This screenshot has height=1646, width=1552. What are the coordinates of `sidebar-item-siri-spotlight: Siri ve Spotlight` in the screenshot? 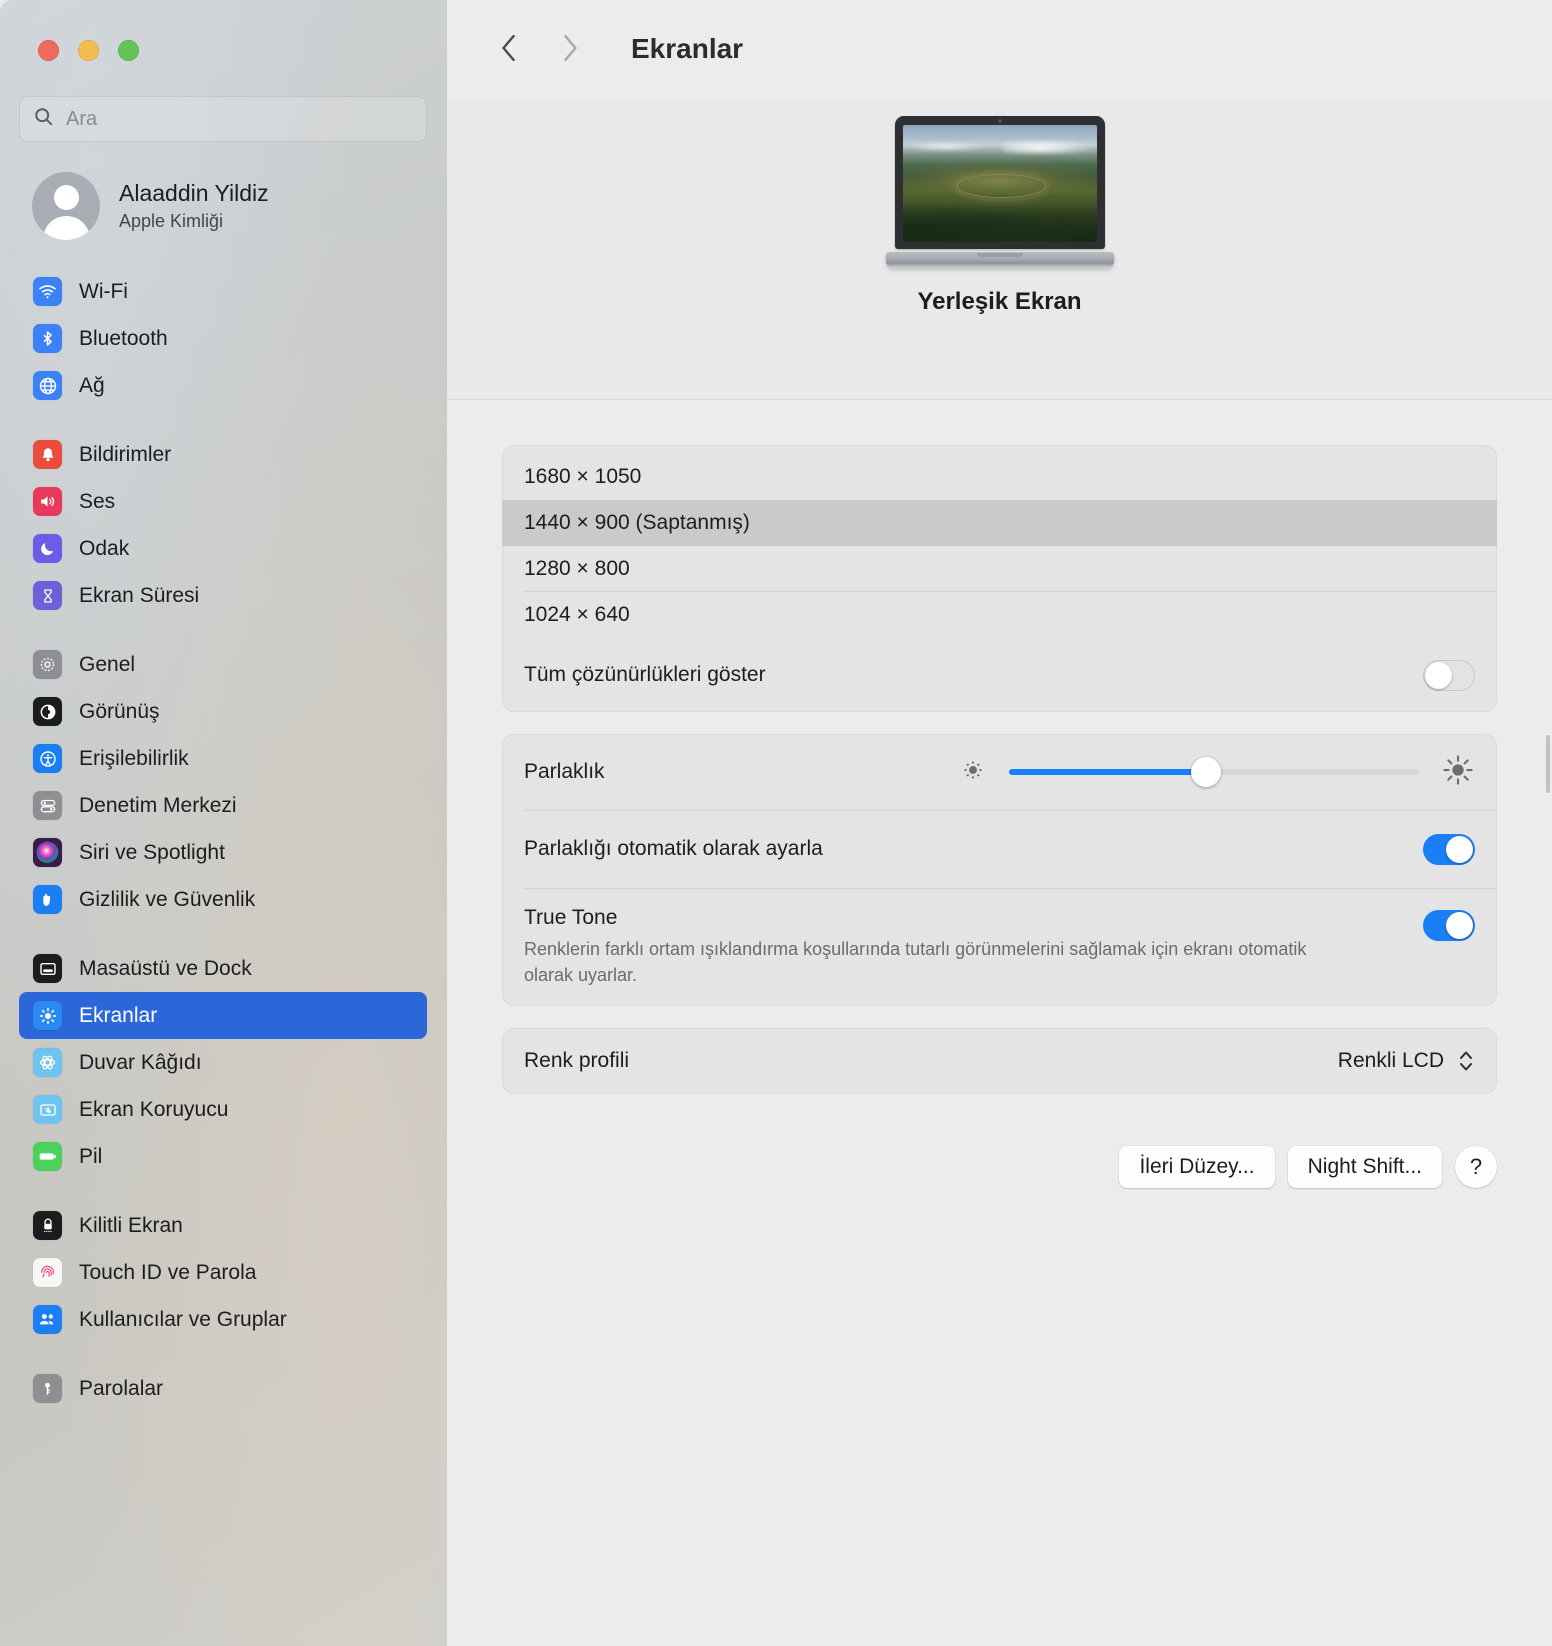 It's located at (223, 852).